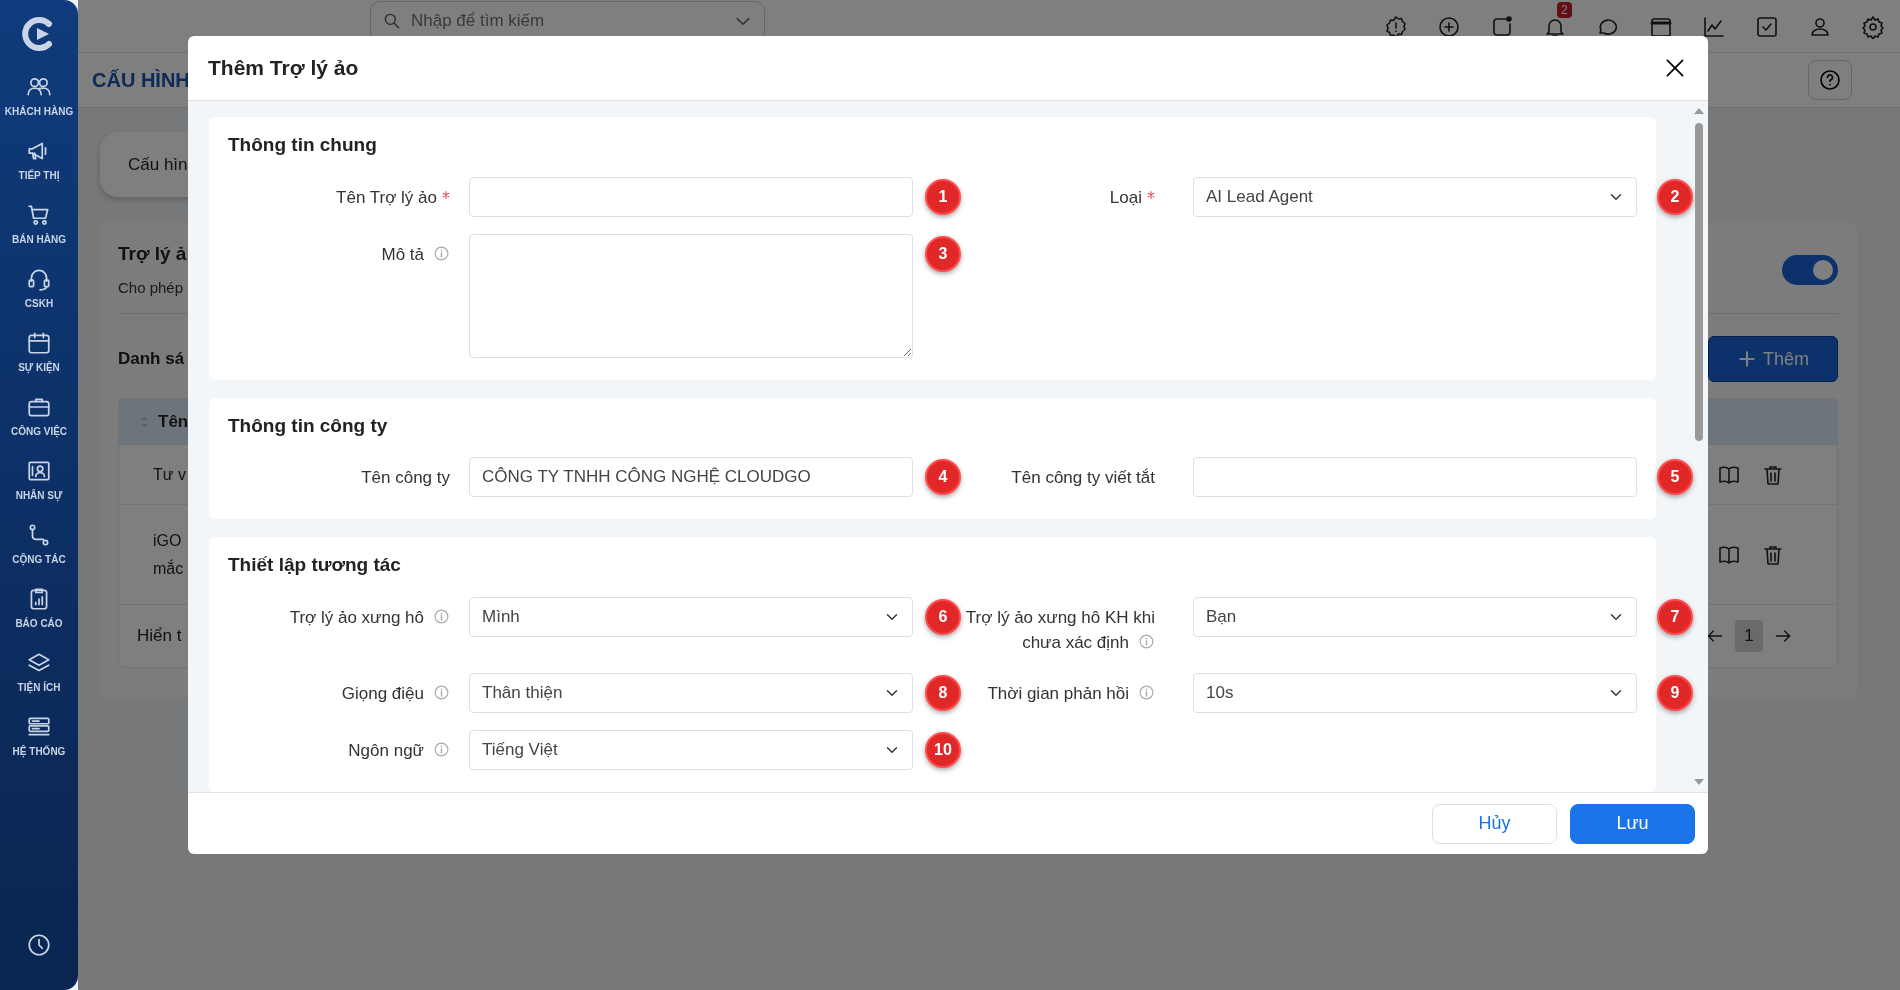 This screenshot has width=1900, height=990. I want to click on sidebar-item: BÁN HÀNG, so click(39, 239).